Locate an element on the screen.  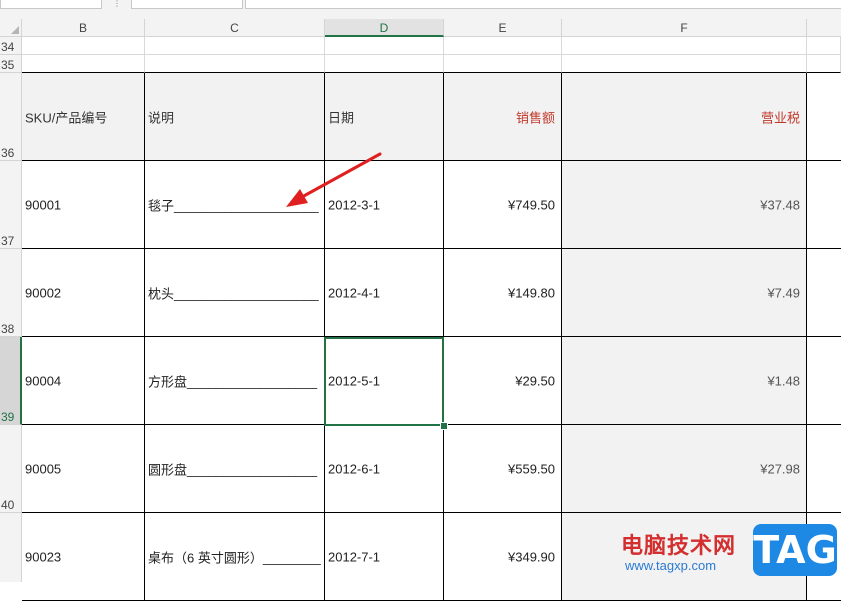
select-all-corner is located at coordinates (11, 28).